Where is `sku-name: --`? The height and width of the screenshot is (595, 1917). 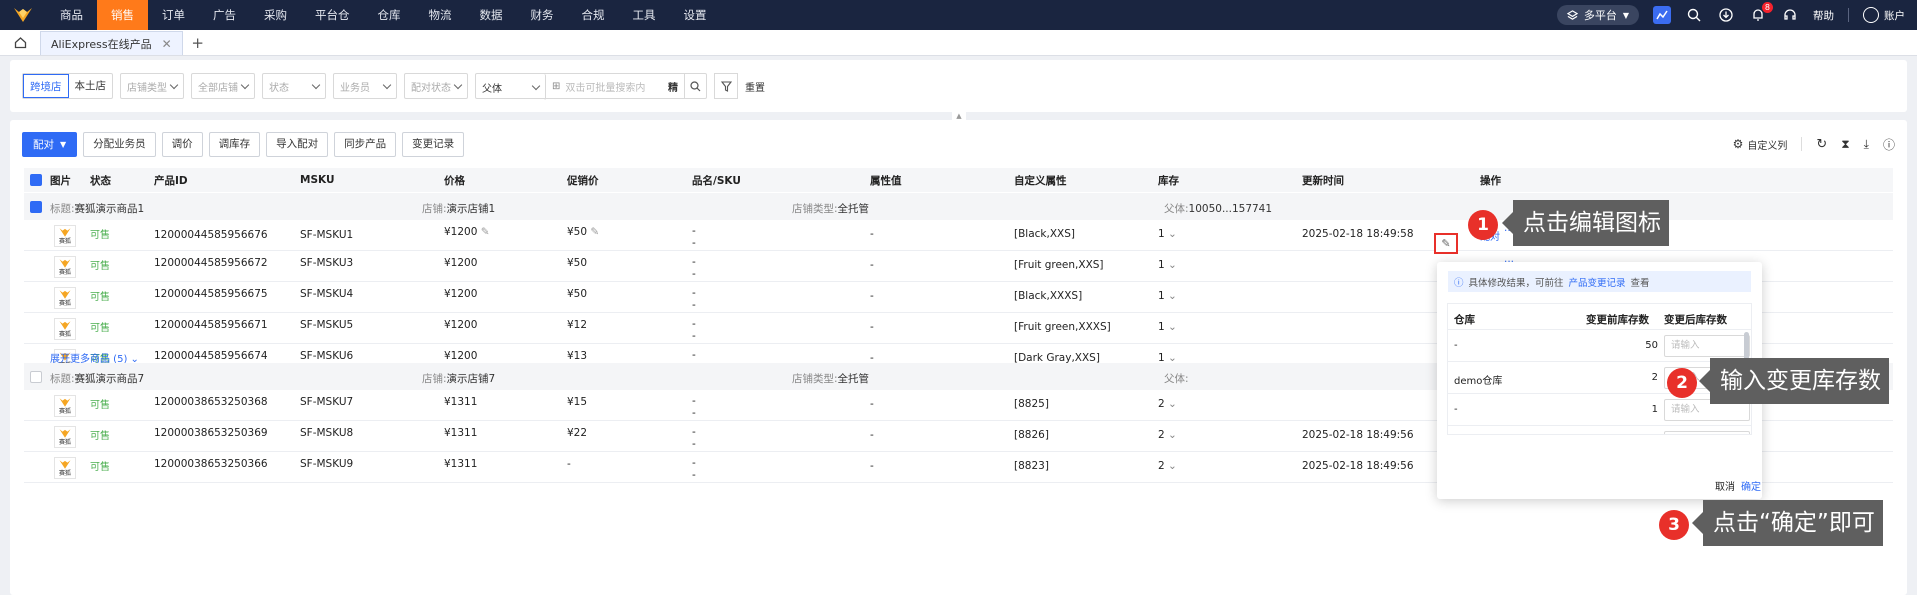
sku-name: -- is located at coordinates (694, 268).